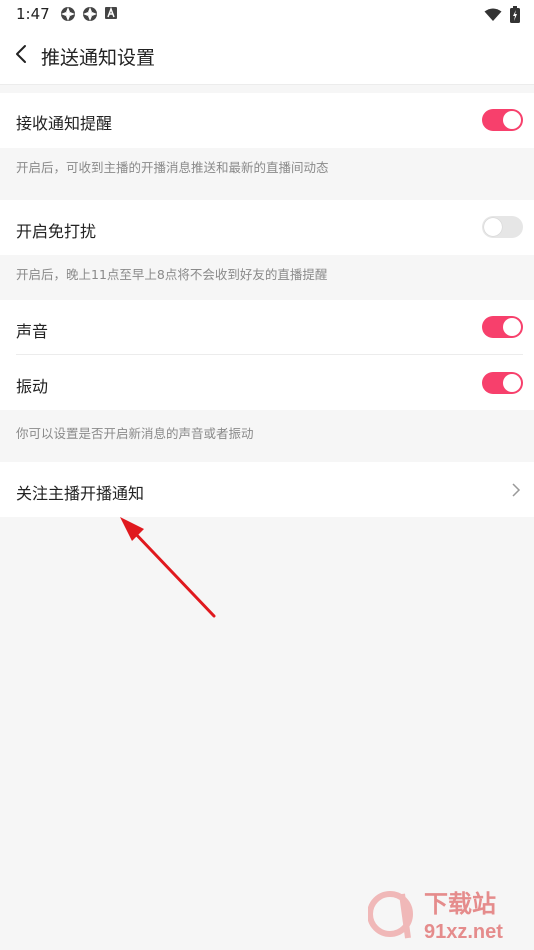 The width and height of the screenshot is (534, 950). What do you see at coordinates (111, 12) in the screenshot?
I see `font-app-icon` at bounding box center [111, 12].